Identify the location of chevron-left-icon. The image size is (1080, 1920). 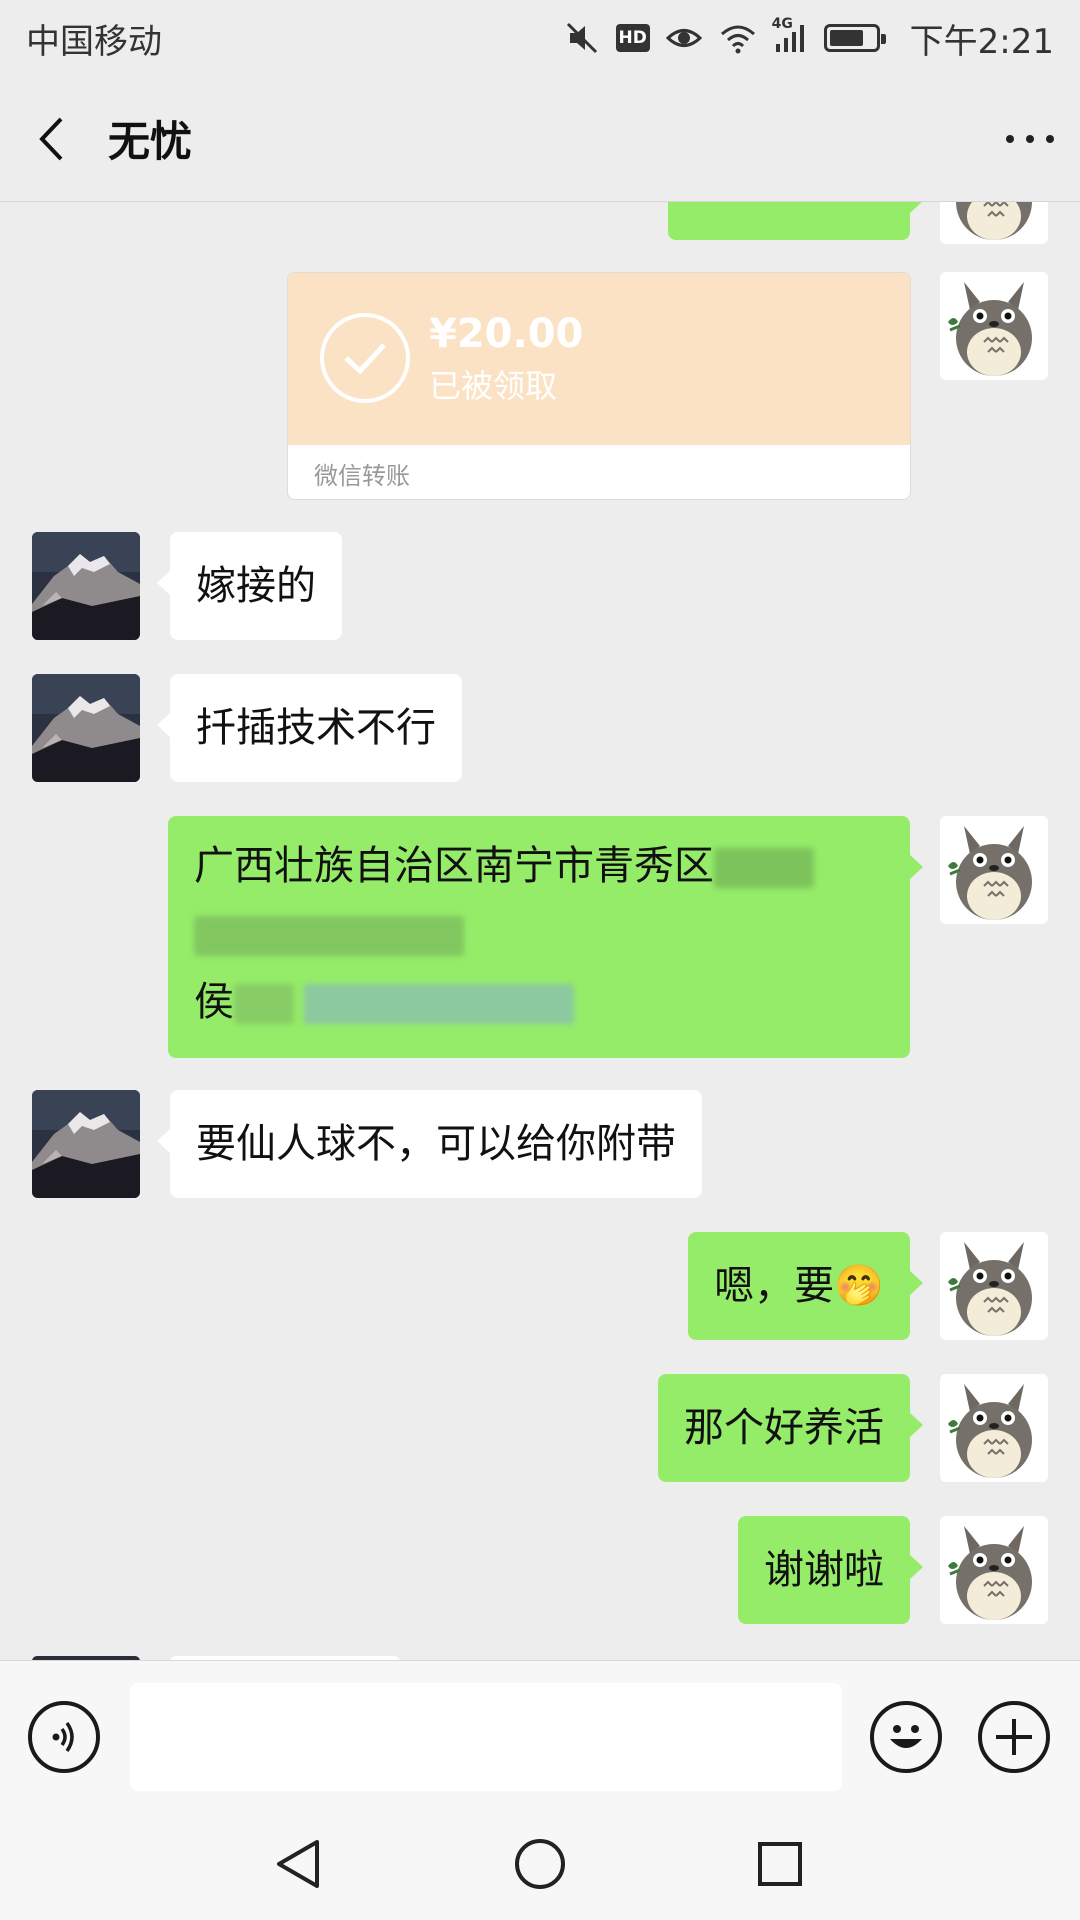
(51, 138).